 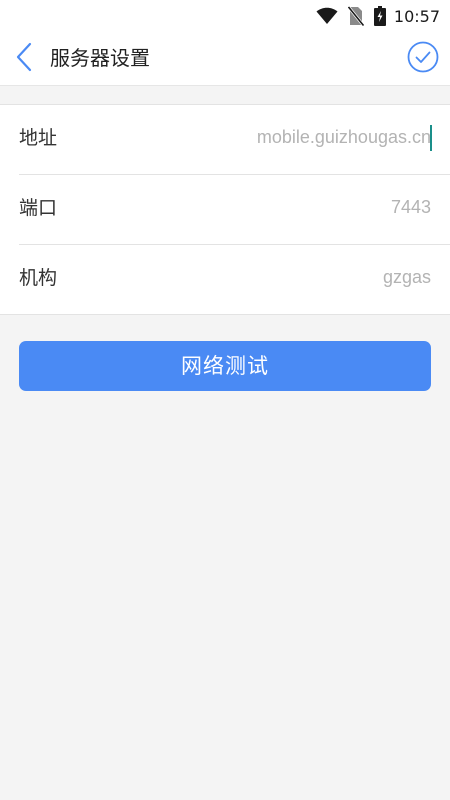 What do you see at coordinates (355, 16) in the screenshot?
I see `no-sim-icon` at bounding box center [355, 16].